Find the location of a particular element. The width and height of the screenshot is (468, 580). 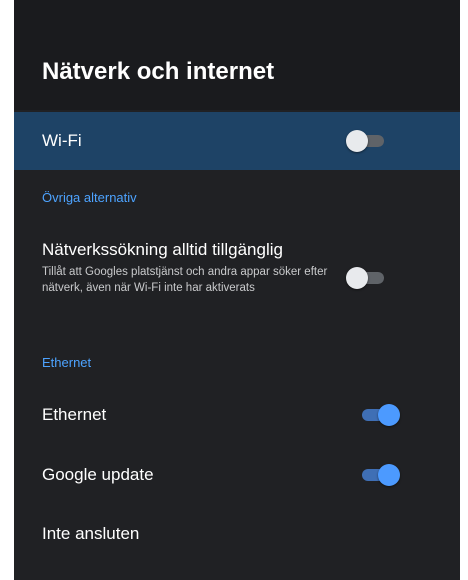

network-scan-toggle-thumb is located at coordinates (357, 278).